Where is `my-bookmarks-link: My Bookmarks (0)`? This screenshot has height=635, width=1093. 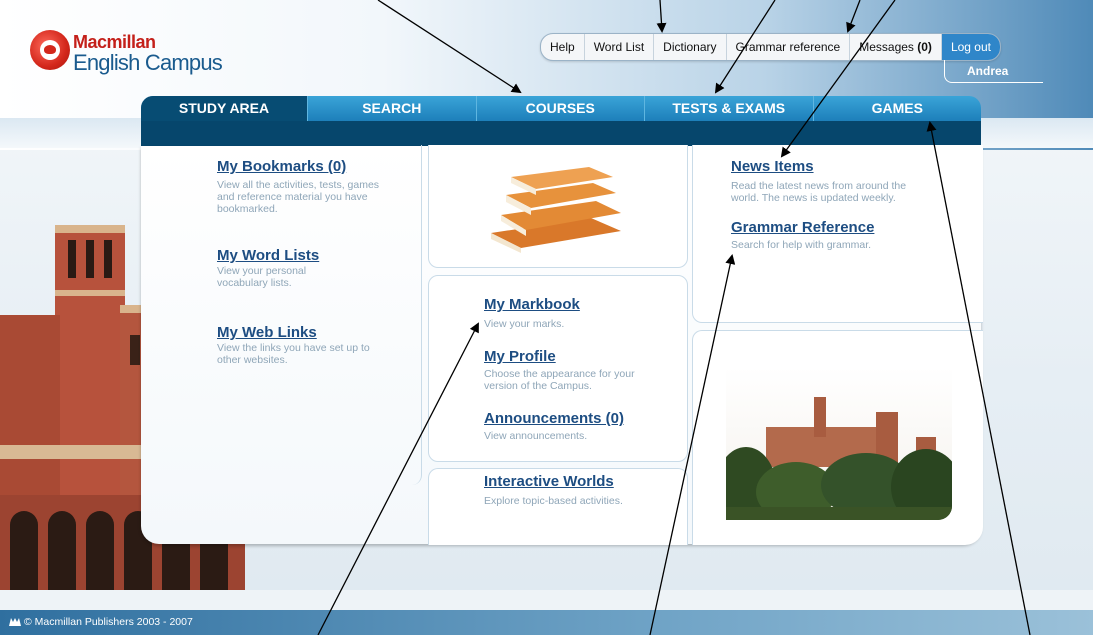
my-bookmarks-link: My Bookmarks (0) is located at coordinates (281, 166).